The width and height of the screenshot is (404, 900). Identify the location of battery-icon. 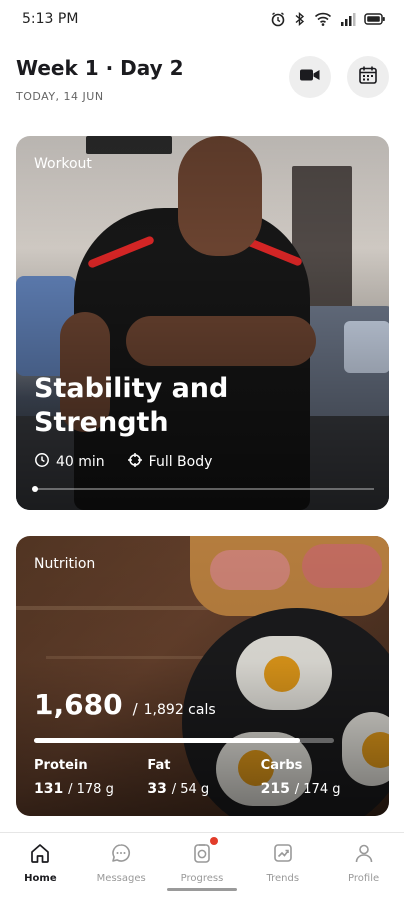
(375, 21).